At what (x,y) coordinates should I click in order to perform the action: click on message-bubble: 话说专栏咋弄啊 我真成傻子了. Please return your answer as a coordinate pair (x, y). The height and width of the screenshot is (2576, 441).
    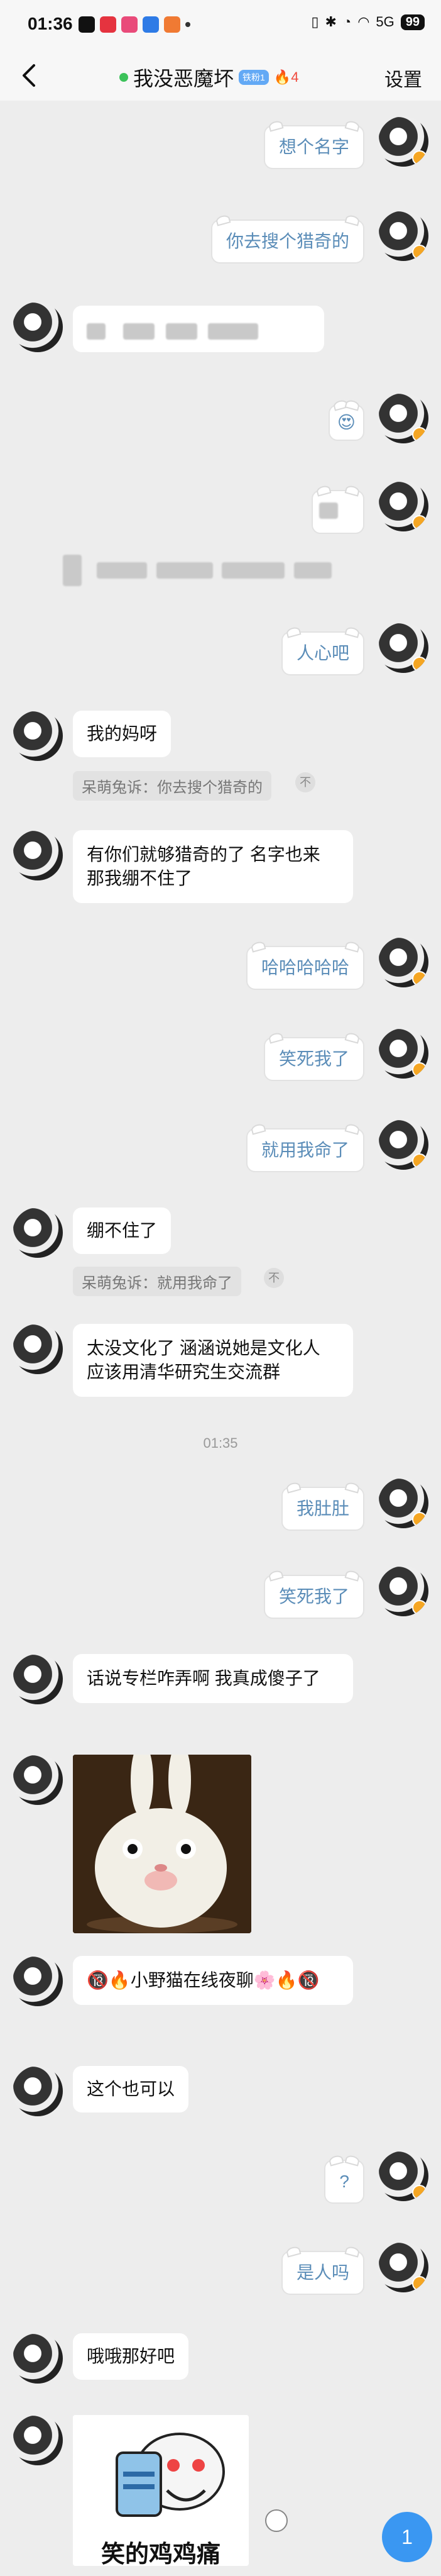
    Looking at the image, I should click on (213, 1678).